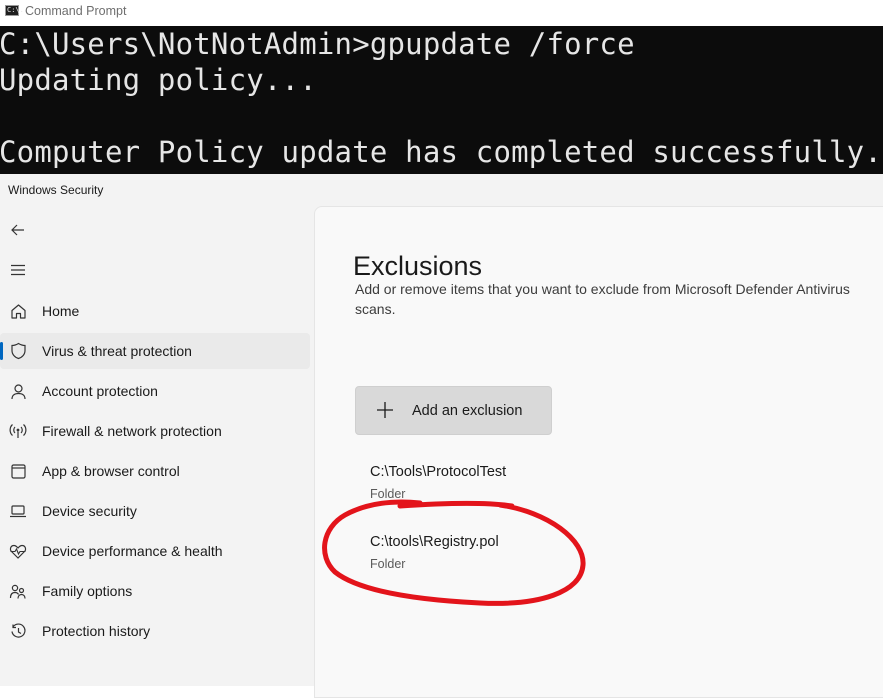  What do you see at coordinates (18, 551) in the screenshot?
I see `heart-pulse-icon` at bounding box center [18, 551].